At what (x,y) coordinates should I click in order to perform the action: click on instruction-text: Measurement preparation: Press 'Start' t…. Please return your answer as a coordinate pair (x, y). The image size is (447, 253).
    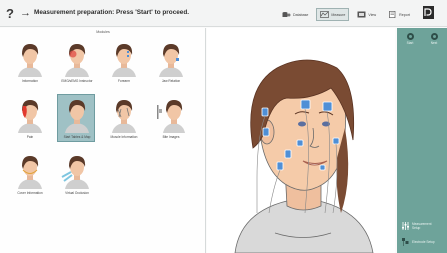
    Looking at the image, I should click on (112, 12).